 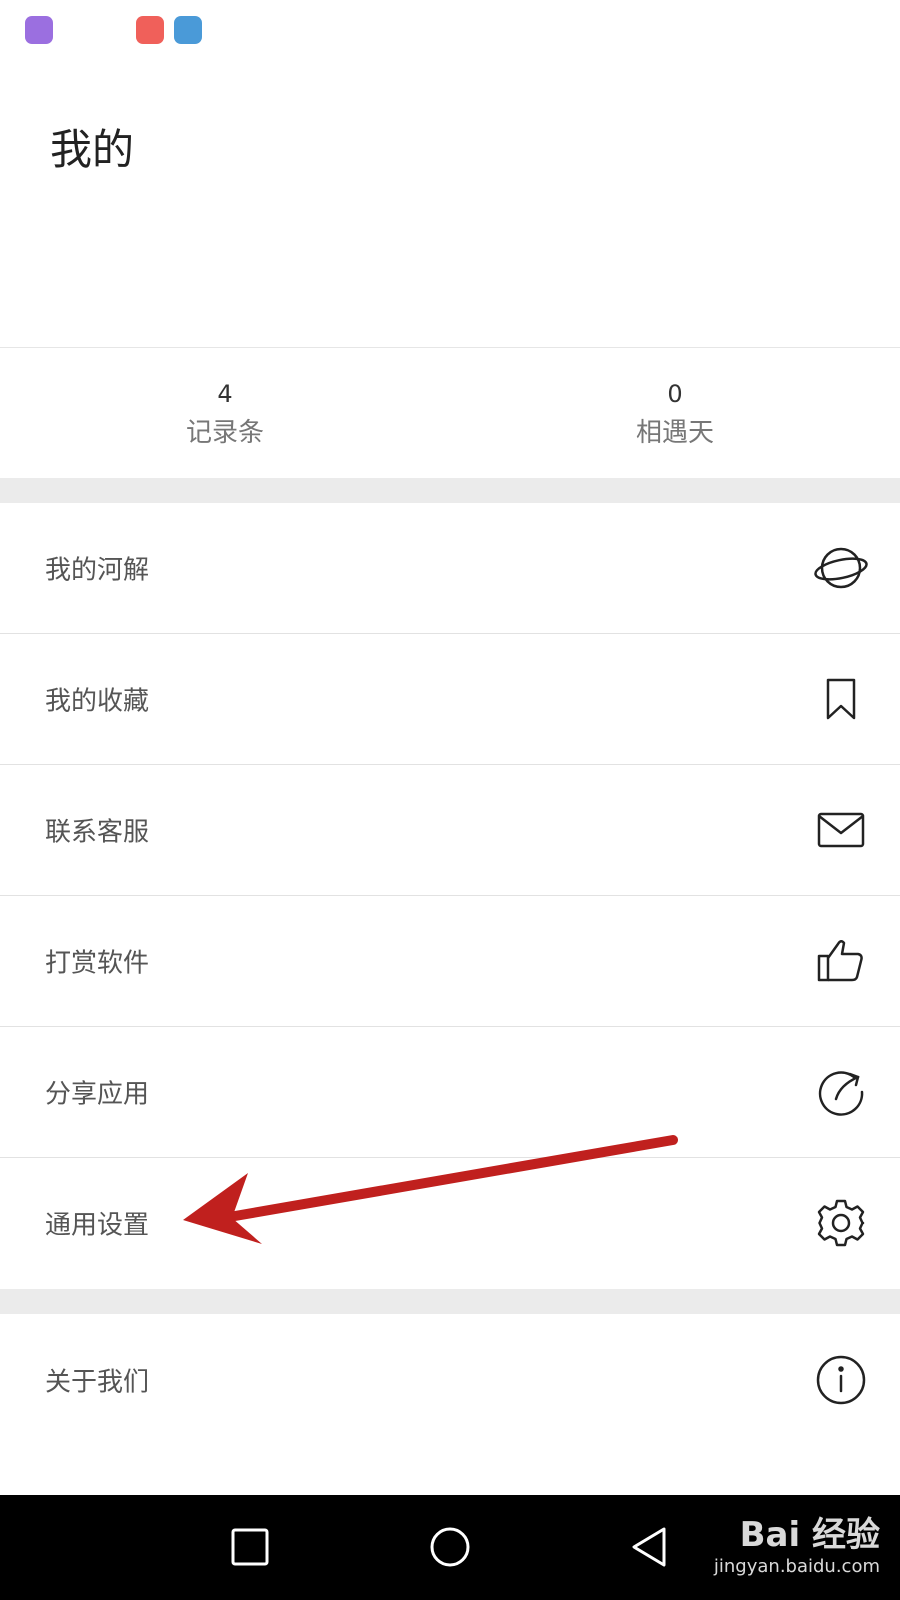 What do you see at coordinates (97, 701) in the screenshot?
I see `menu-item-label: 我的收藏` at bounding box center [97, 701].